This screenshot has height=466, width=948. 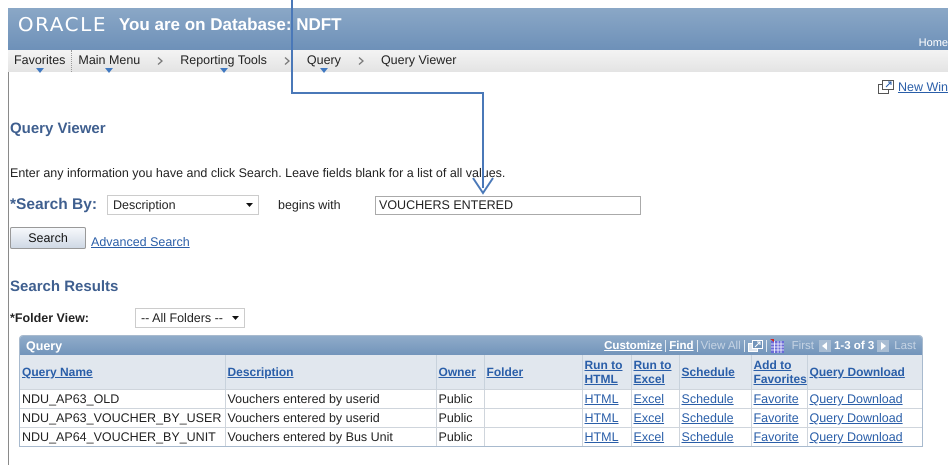 I want to click on advanced-search-link: Advanced Search, so click(x=140, y=242).